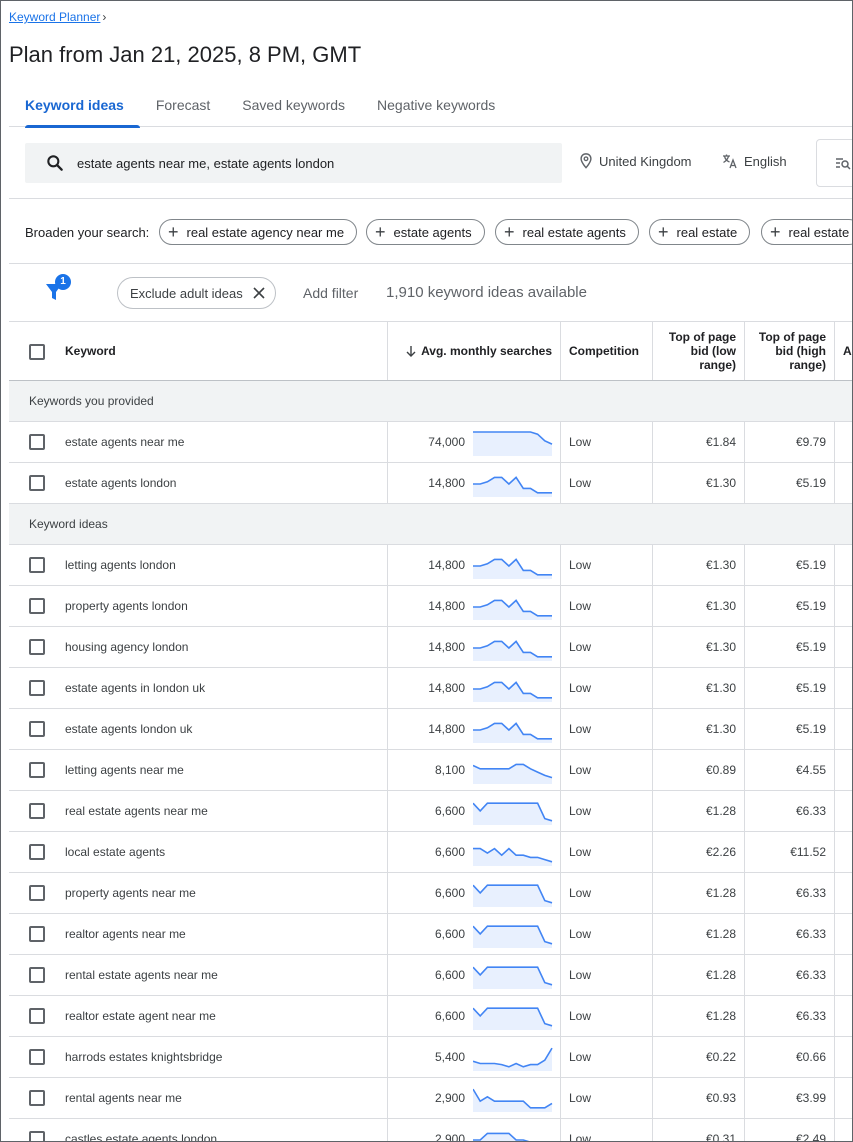 This screenshot has width=853, height=1142. What do you see at coordinates (847, 351) in the screenshot?
I see `header-ad-impression: Ad` at bounding box center [847, 351].